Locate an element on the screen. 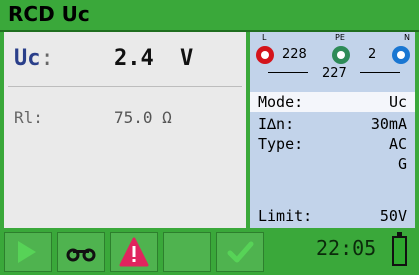 Image resolution: width=419 pixels, height=275 pixels. param-value: Uc is located at coordinates (397, 102).